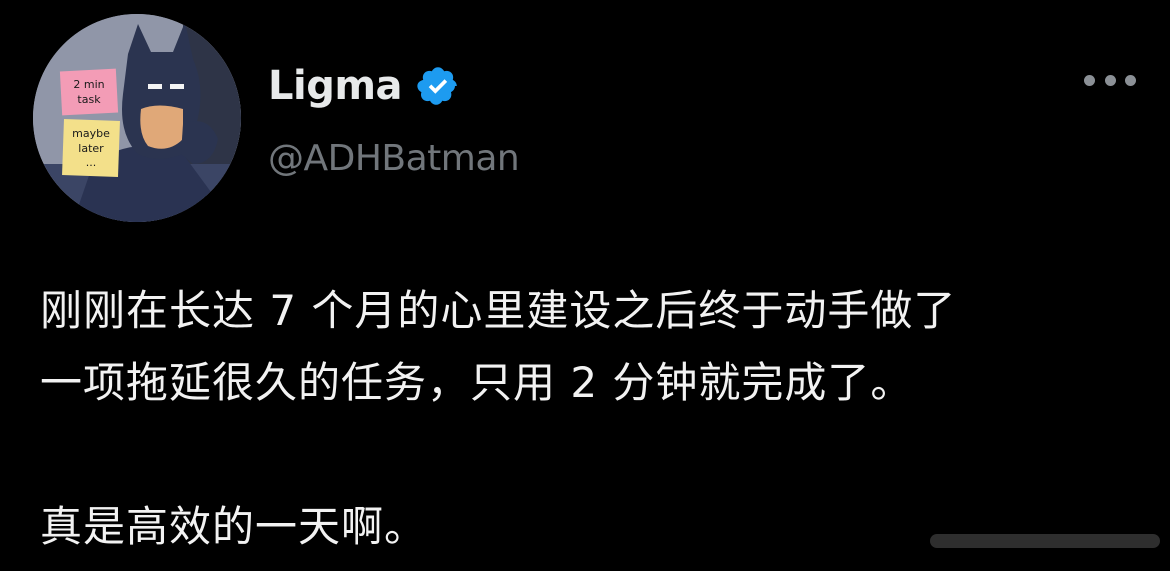 The width and height of the screenshot is (1170, 571). I want to click on display-name: Ligma, so click(335, 86).